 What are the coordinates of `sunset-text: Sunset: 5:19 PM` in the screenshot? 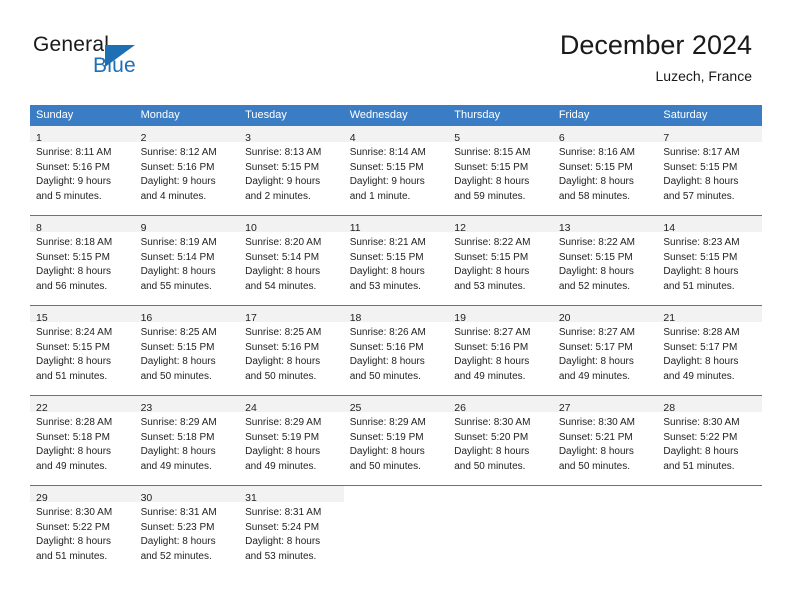 It's located at (386, 437).